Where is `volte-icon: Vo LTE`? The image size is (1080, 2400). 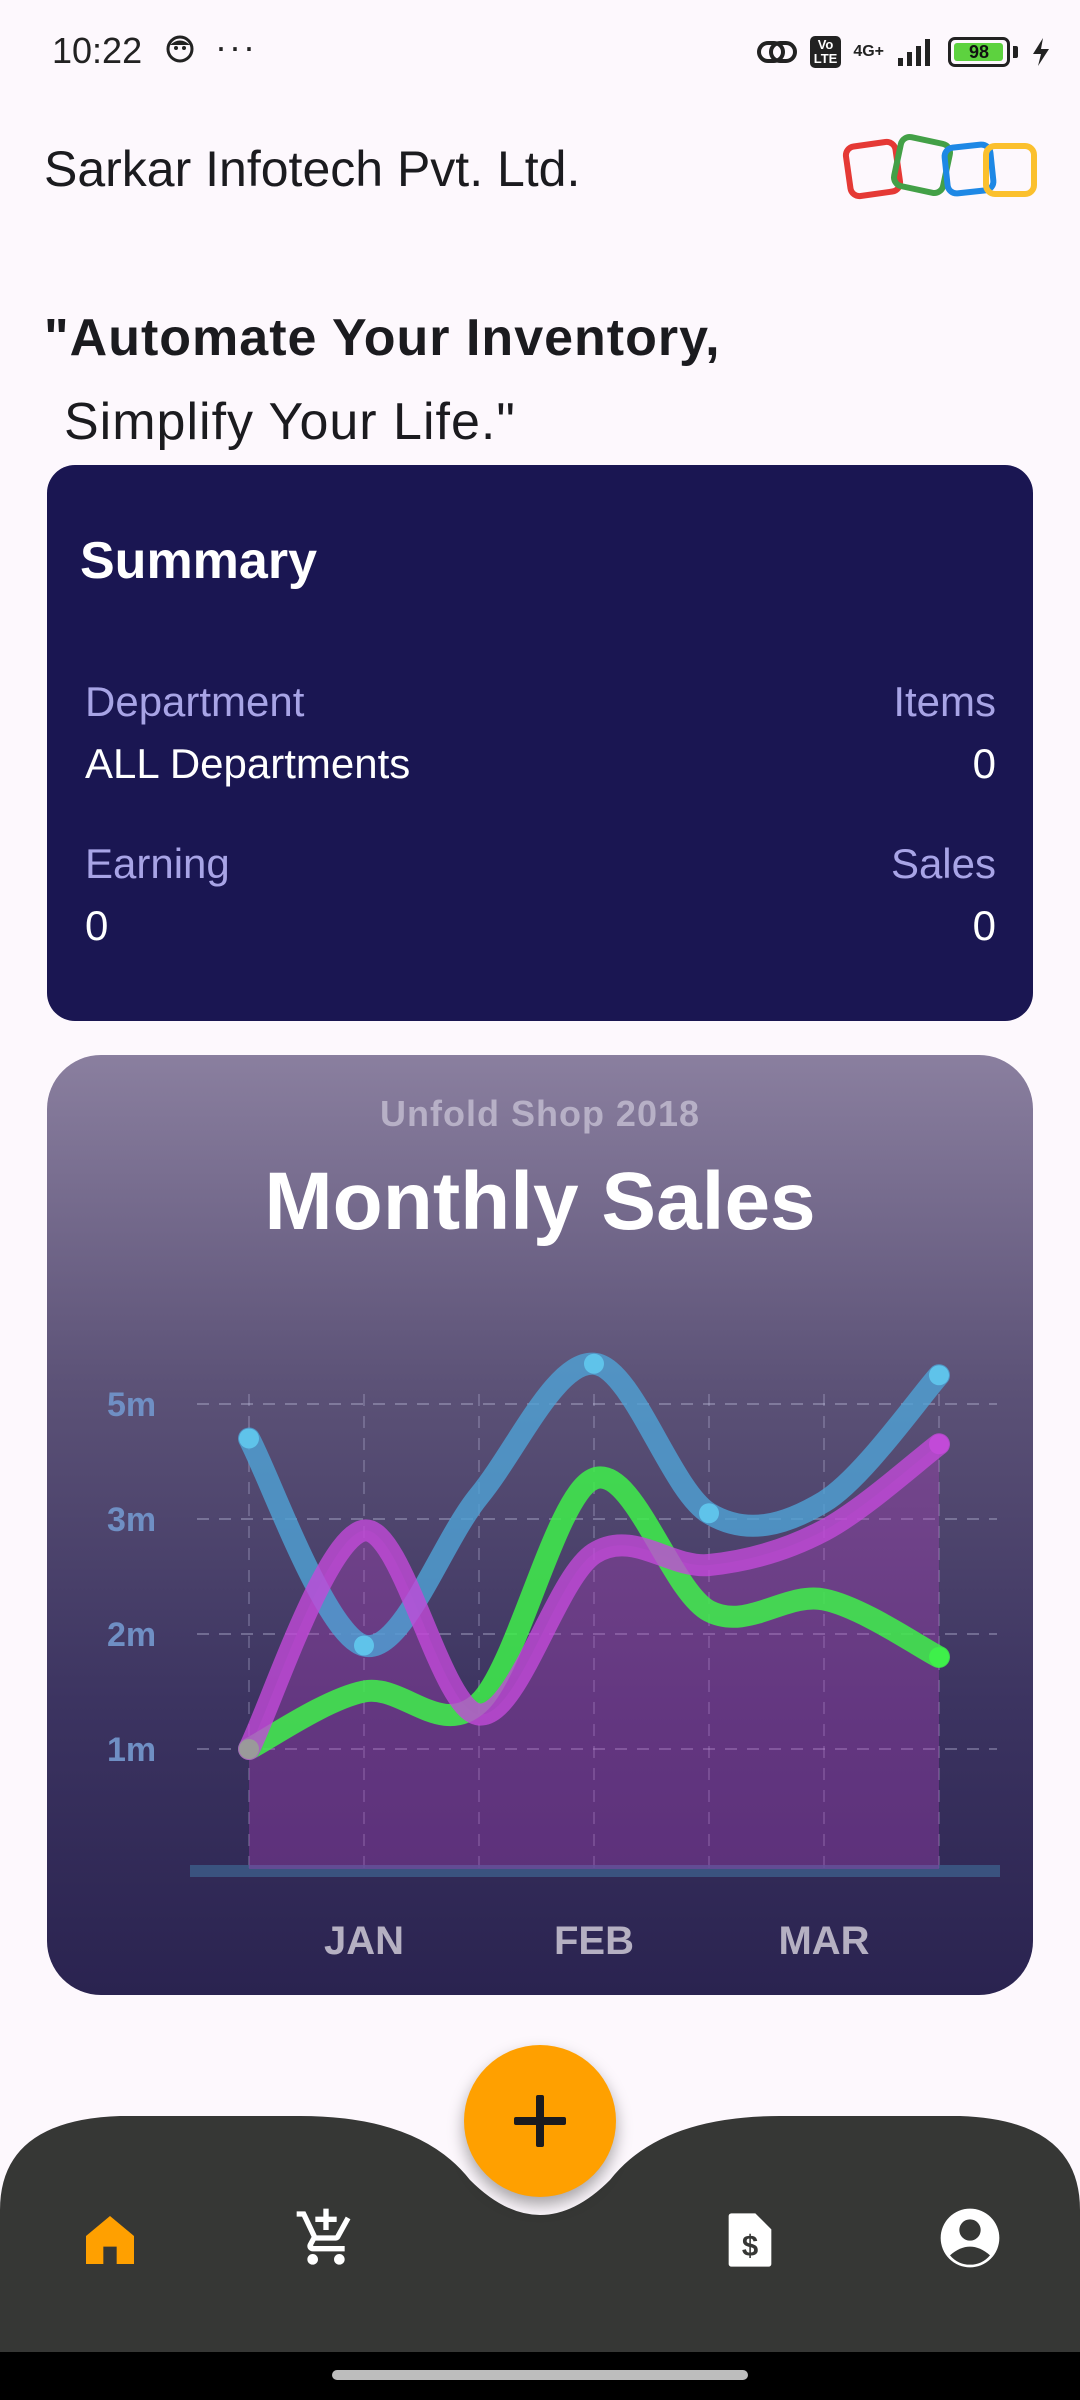
volte-icon: Vo LTE is located at coordinates (825, 52).